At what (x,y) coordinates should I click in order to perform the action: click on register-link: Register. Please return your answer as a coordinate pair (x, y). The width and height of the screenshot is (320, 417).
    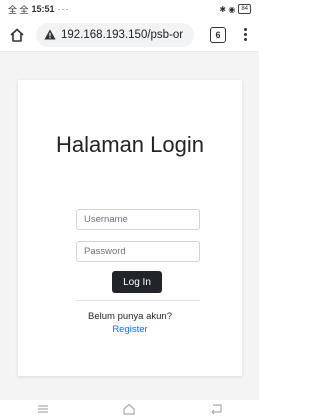
    Looking at the image, I should click on (130, 329).